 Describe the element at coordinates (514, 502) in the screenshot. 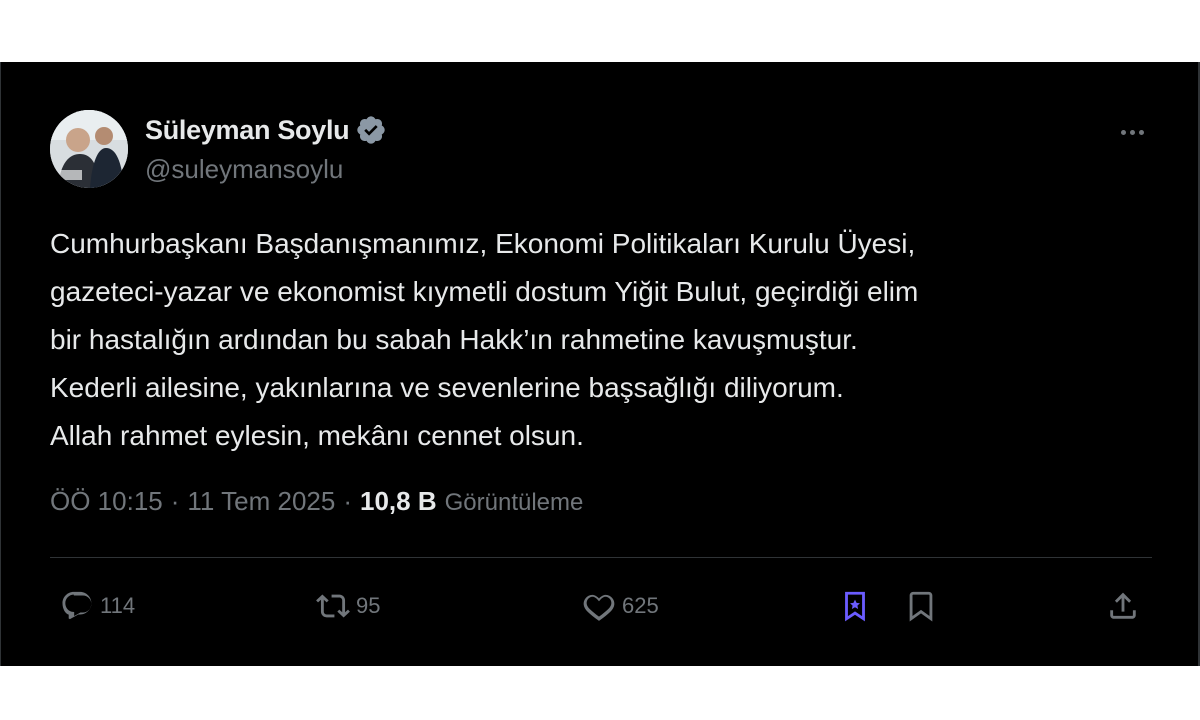

I see `views-label: Görüntüleme` at that location.